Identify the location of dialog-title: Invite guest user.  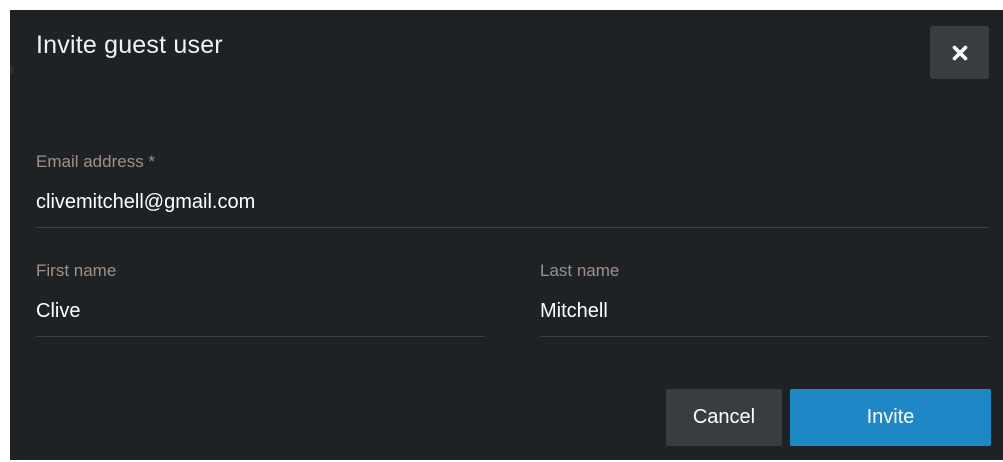
(129, 45).